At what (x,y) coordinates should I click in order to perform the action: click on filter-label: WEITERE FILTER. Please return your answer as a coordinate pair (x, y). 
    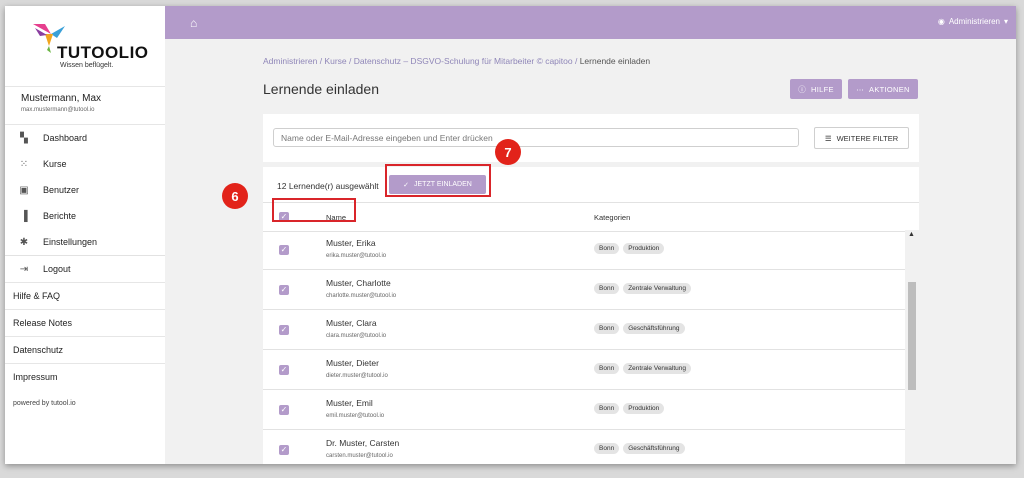
    Looking at the image, I should click on (867, 138).